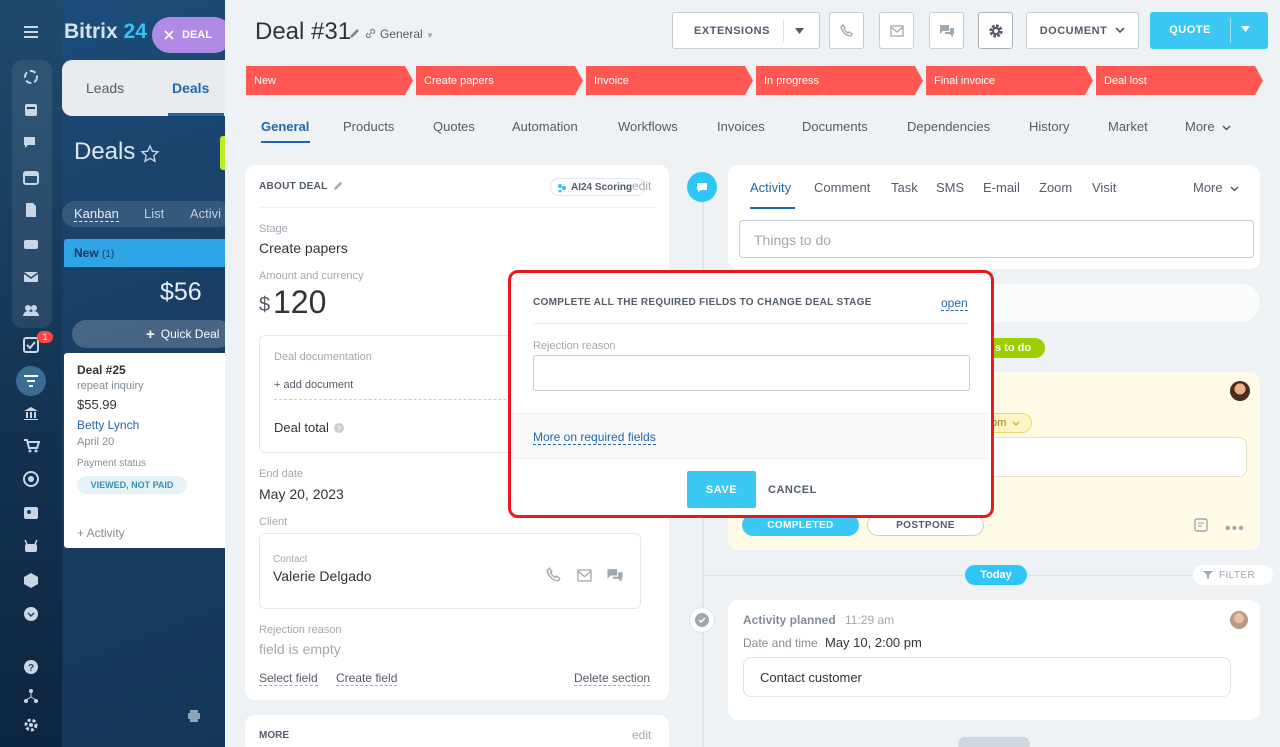  I want to click on open-link: open, so click(954, 303).